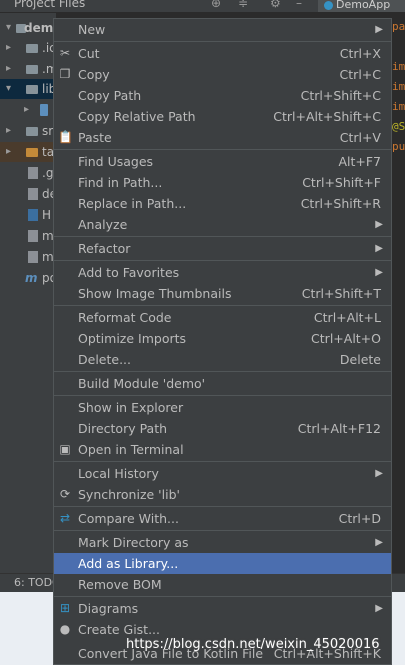  I want to click on menu-item-label: Copy Relative Path, so click(137, 116).